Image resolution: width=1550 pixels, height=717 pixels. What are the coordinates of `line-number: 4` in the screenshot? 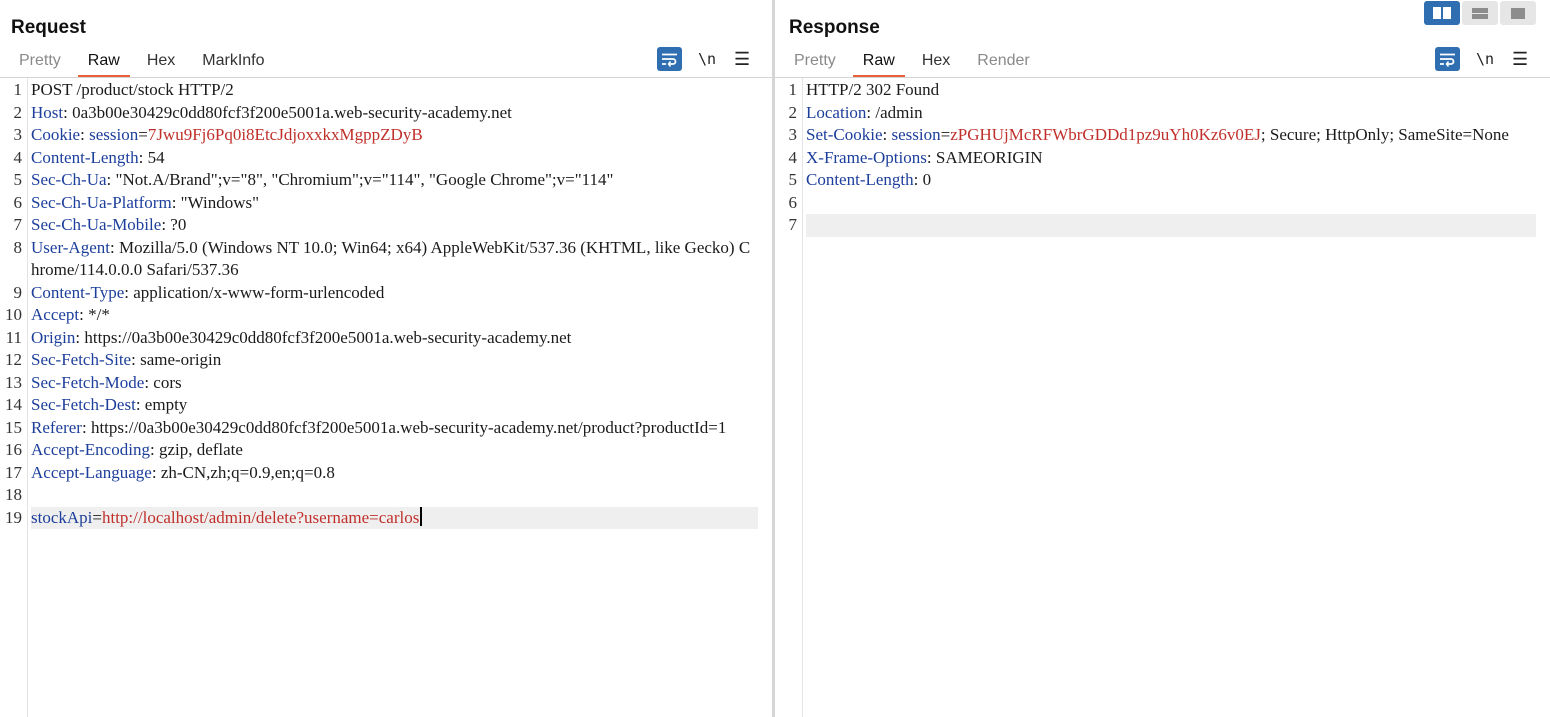 It's located at (793, 157).